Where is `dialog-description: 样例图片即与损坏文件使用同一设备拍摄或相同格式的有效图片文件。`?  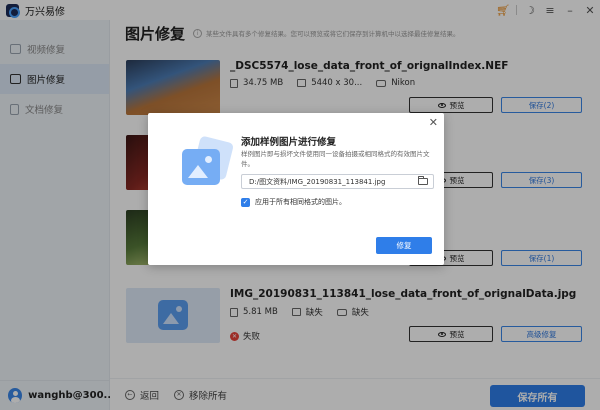 dialog-description: 样例图片即与损坏文件使用同一设备拍摄或相同格式的有效图片文件。 is located at coordinates (335, 159).